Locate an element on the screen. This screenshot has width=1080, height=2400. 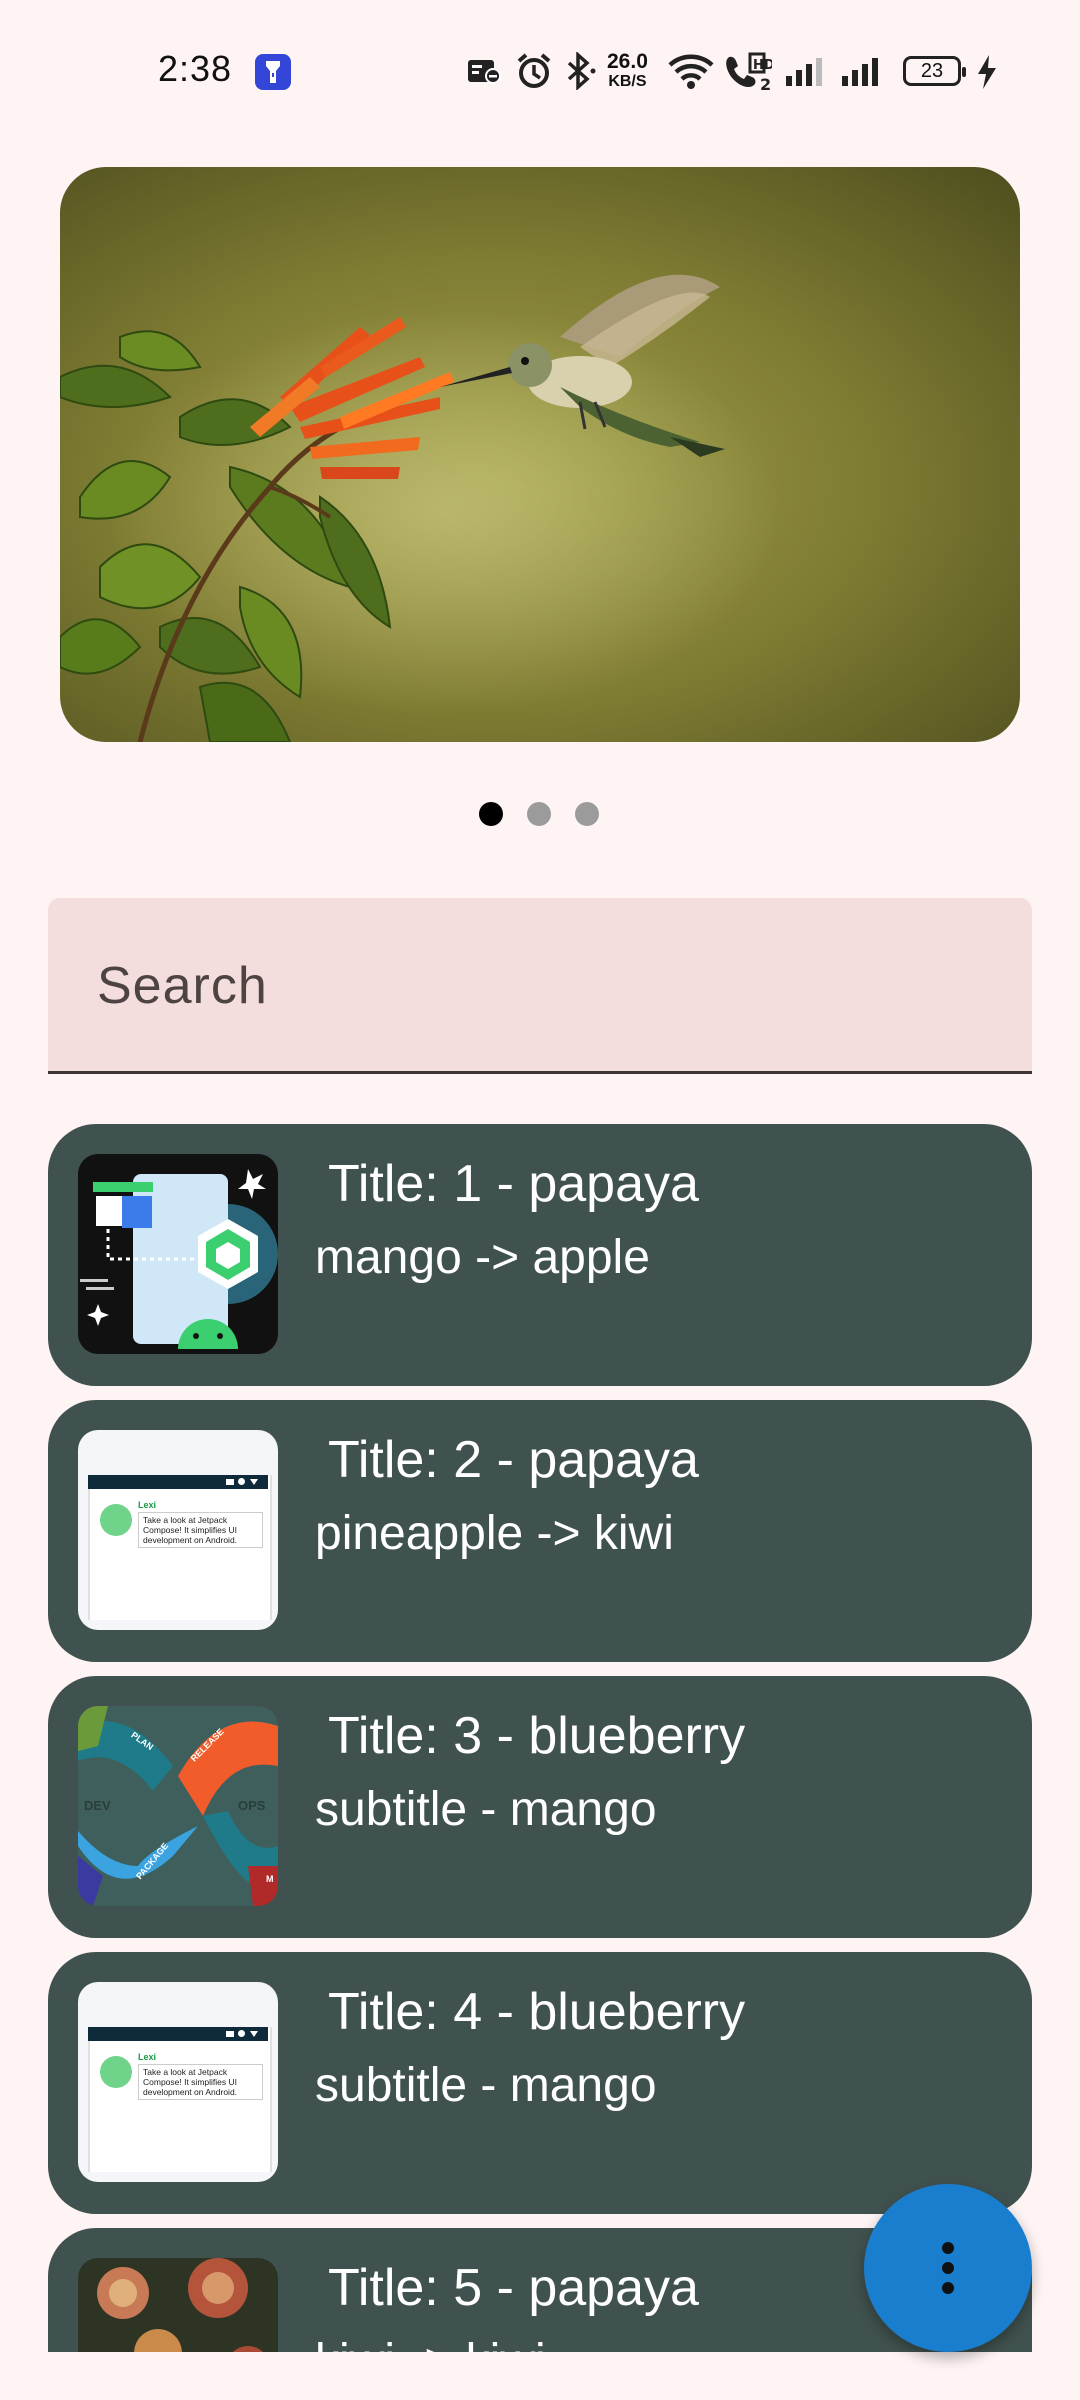
list-item-subtitle: mango -> apple is located at coordinates (482, 1257).